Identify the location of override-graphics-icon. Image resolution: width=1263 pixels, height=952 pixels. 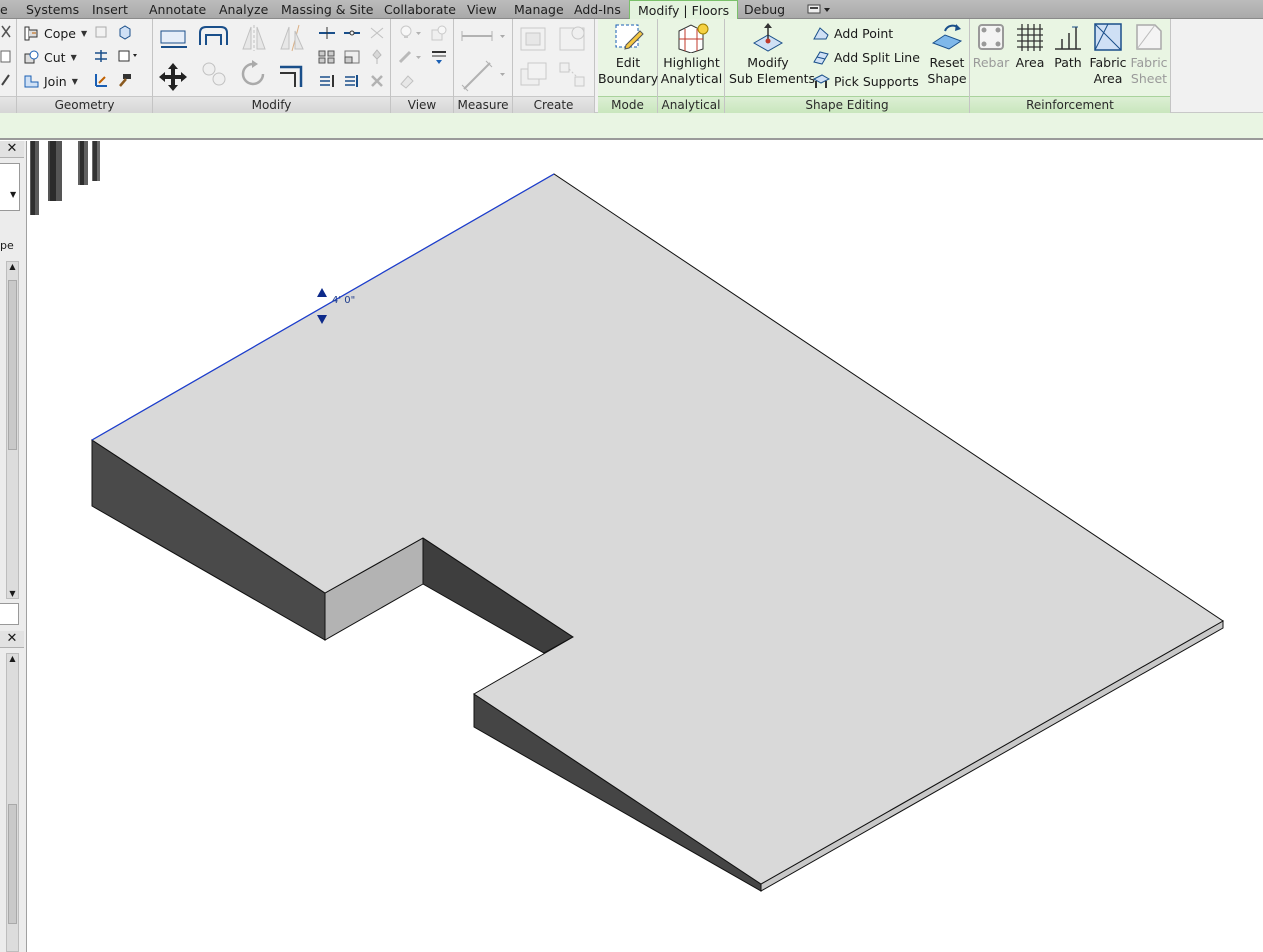
(412, 33).